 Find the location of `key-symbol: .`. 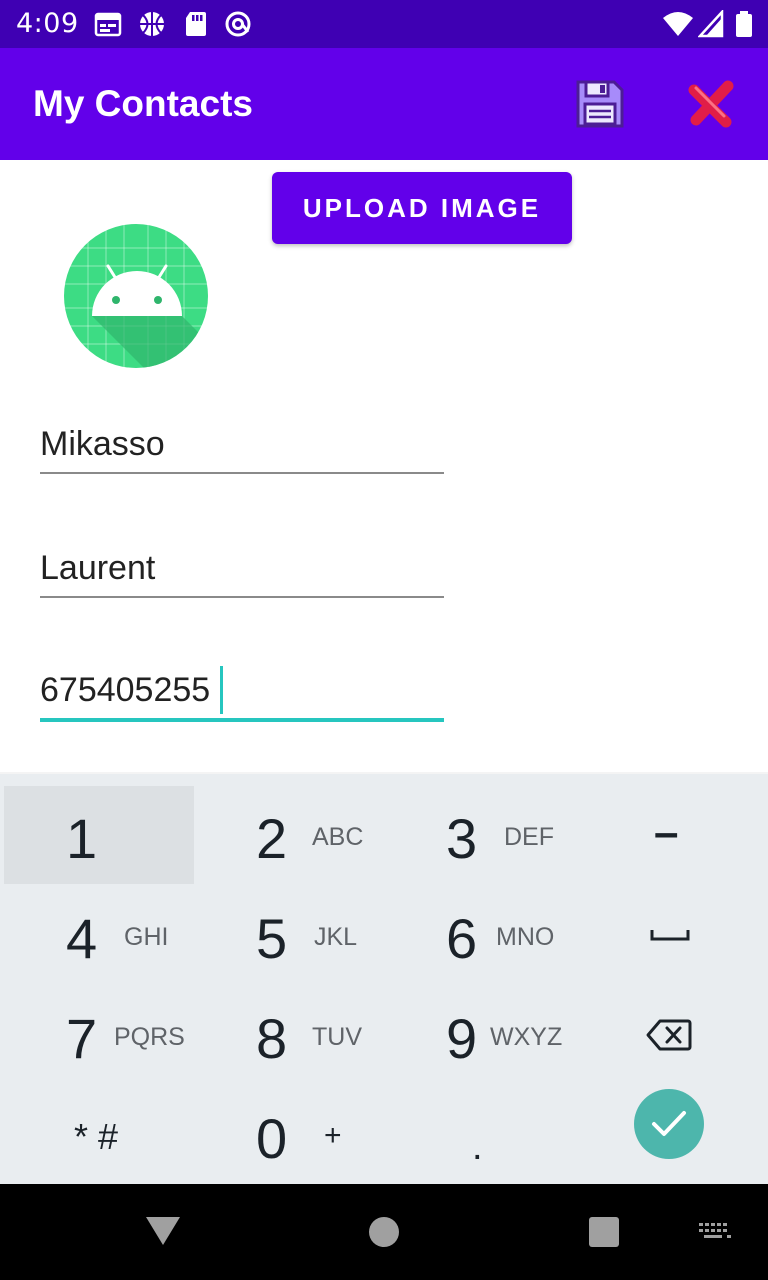

key-symbol: . is located at coordinates (477, 1147).